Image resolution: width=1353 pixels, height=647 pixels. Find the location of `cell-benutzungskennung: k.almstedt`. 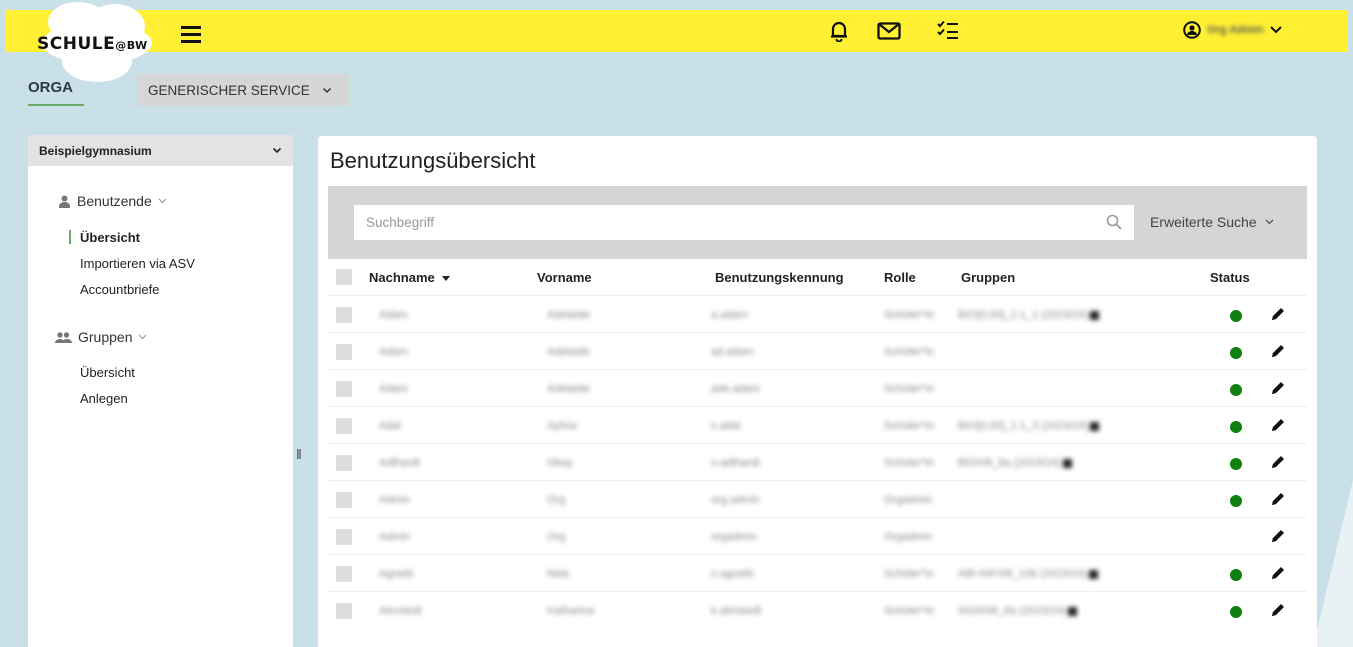

cell-benutzungskennung: k.almstedt is located at coordinates (736, 611).